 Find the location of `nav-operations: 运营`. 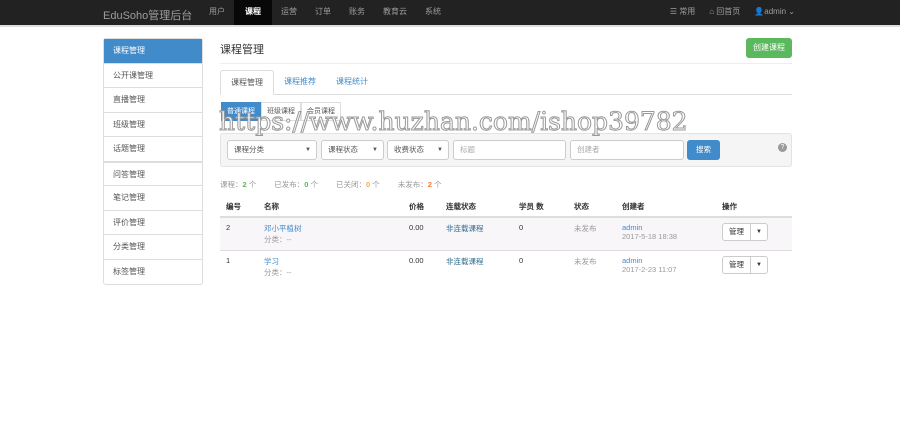

nav-operations: 运营 is located at coordinates (289, 12).